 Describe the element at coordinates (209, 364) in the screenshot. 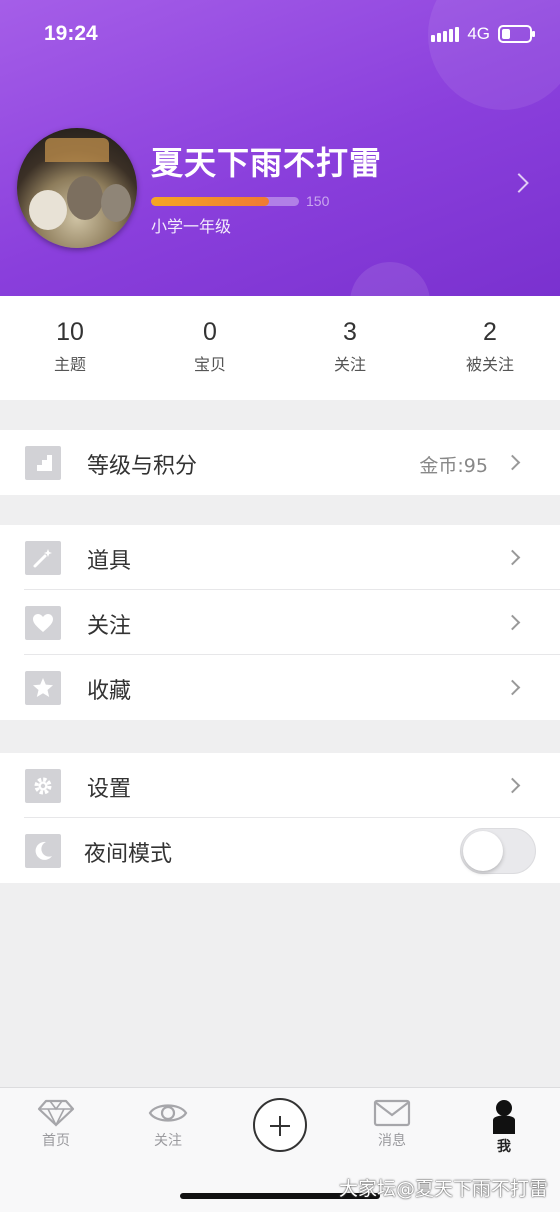

I see `stat-label: 宝贝` at that location.